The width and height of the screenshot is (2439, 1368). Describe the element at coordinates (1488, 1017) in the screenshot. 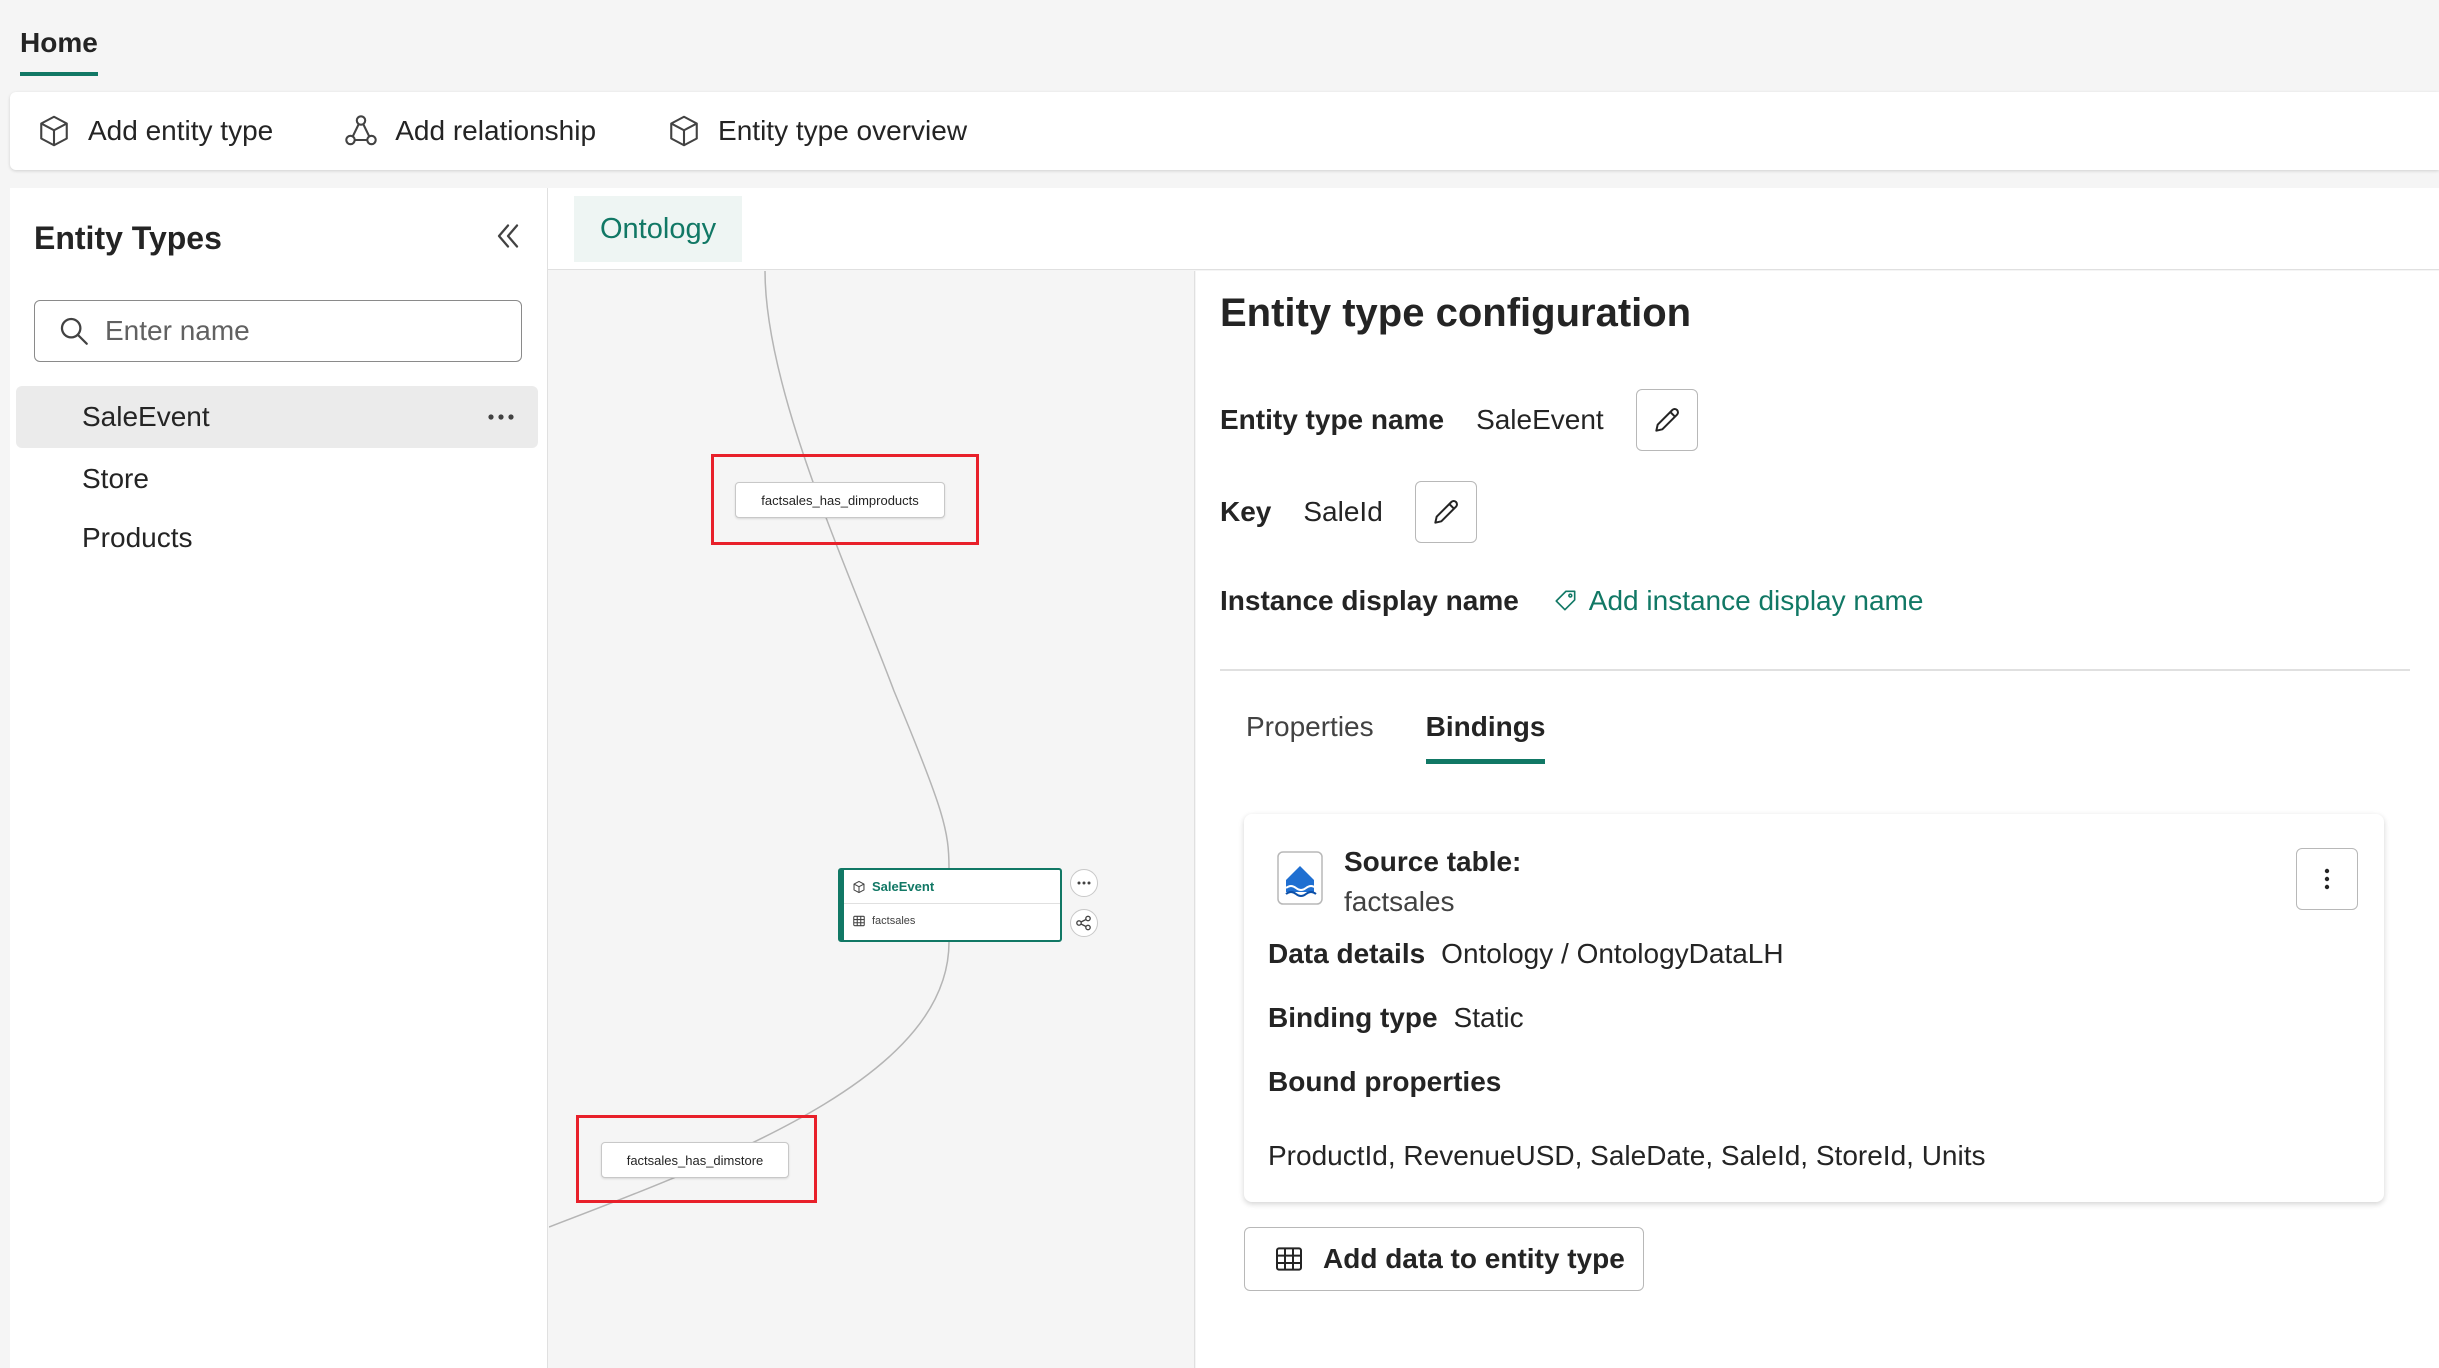

I see `binding-type-value: Static` at that location.